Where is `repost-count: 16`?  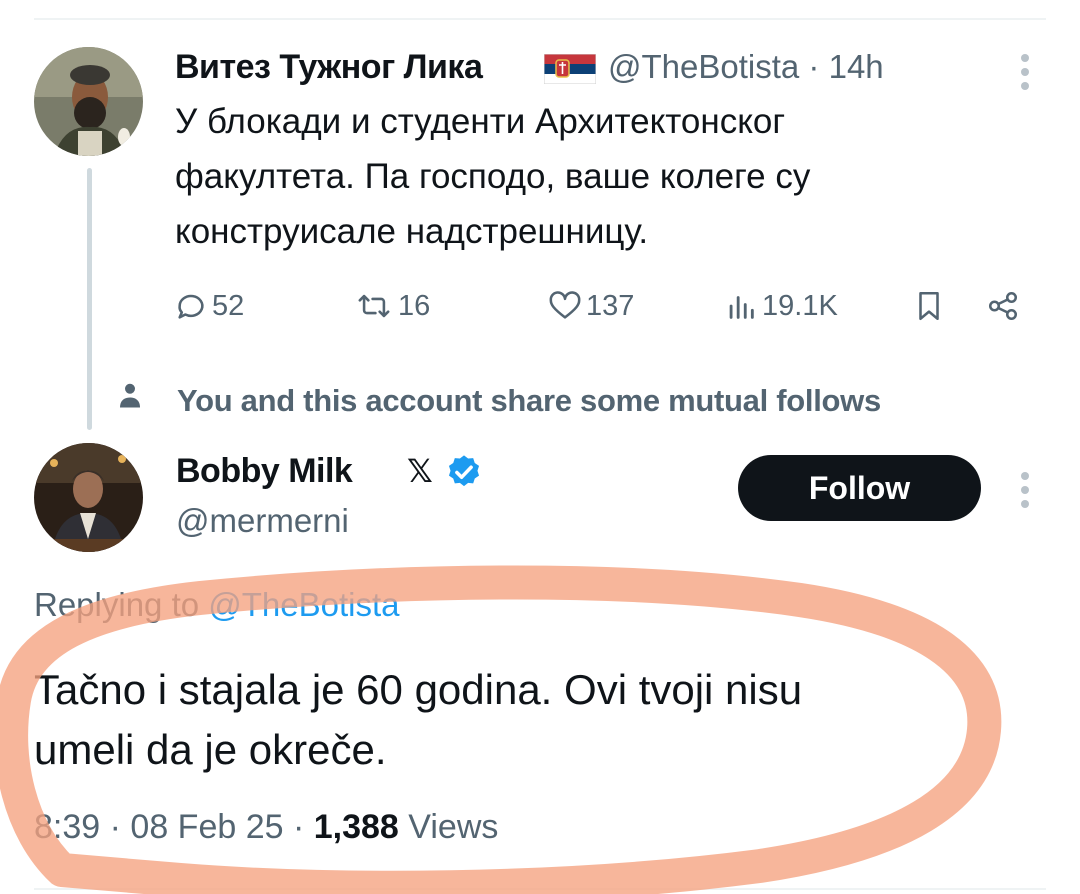 repost-count: 16 is located at coordinates (414, 305).